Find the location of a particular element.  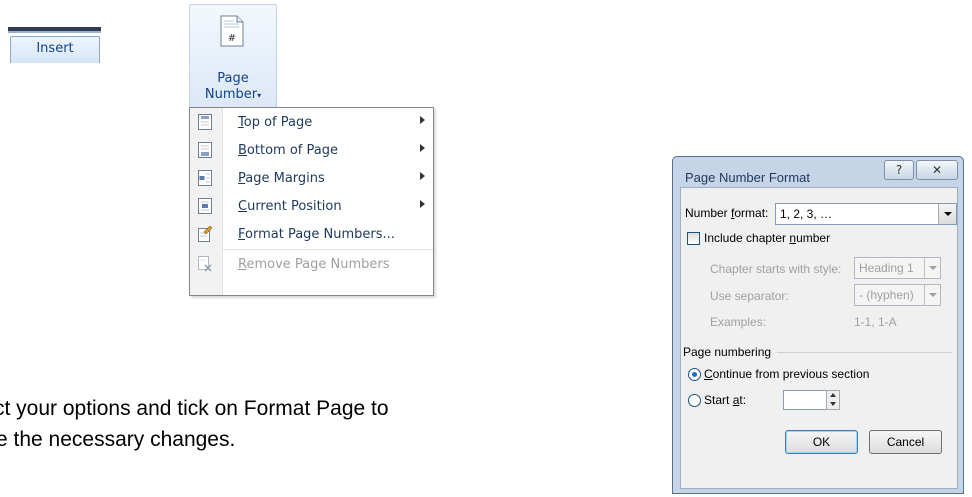

ok-button: OK is located at coordinates (821, 442).